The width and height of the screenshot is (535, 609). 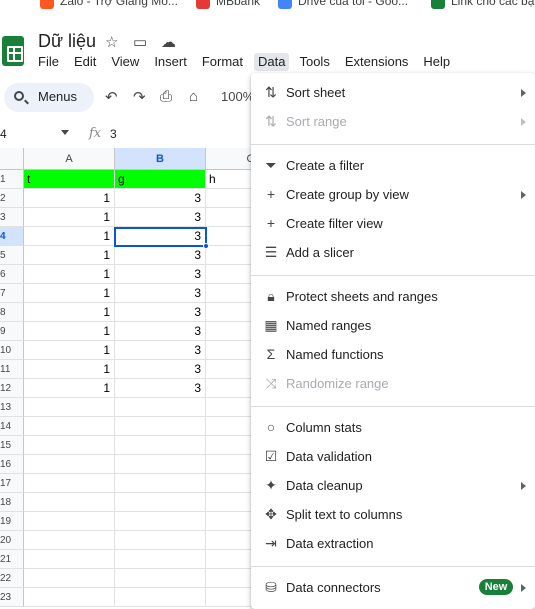 I want to click on name-box: B4, so click(x=3, y=134).